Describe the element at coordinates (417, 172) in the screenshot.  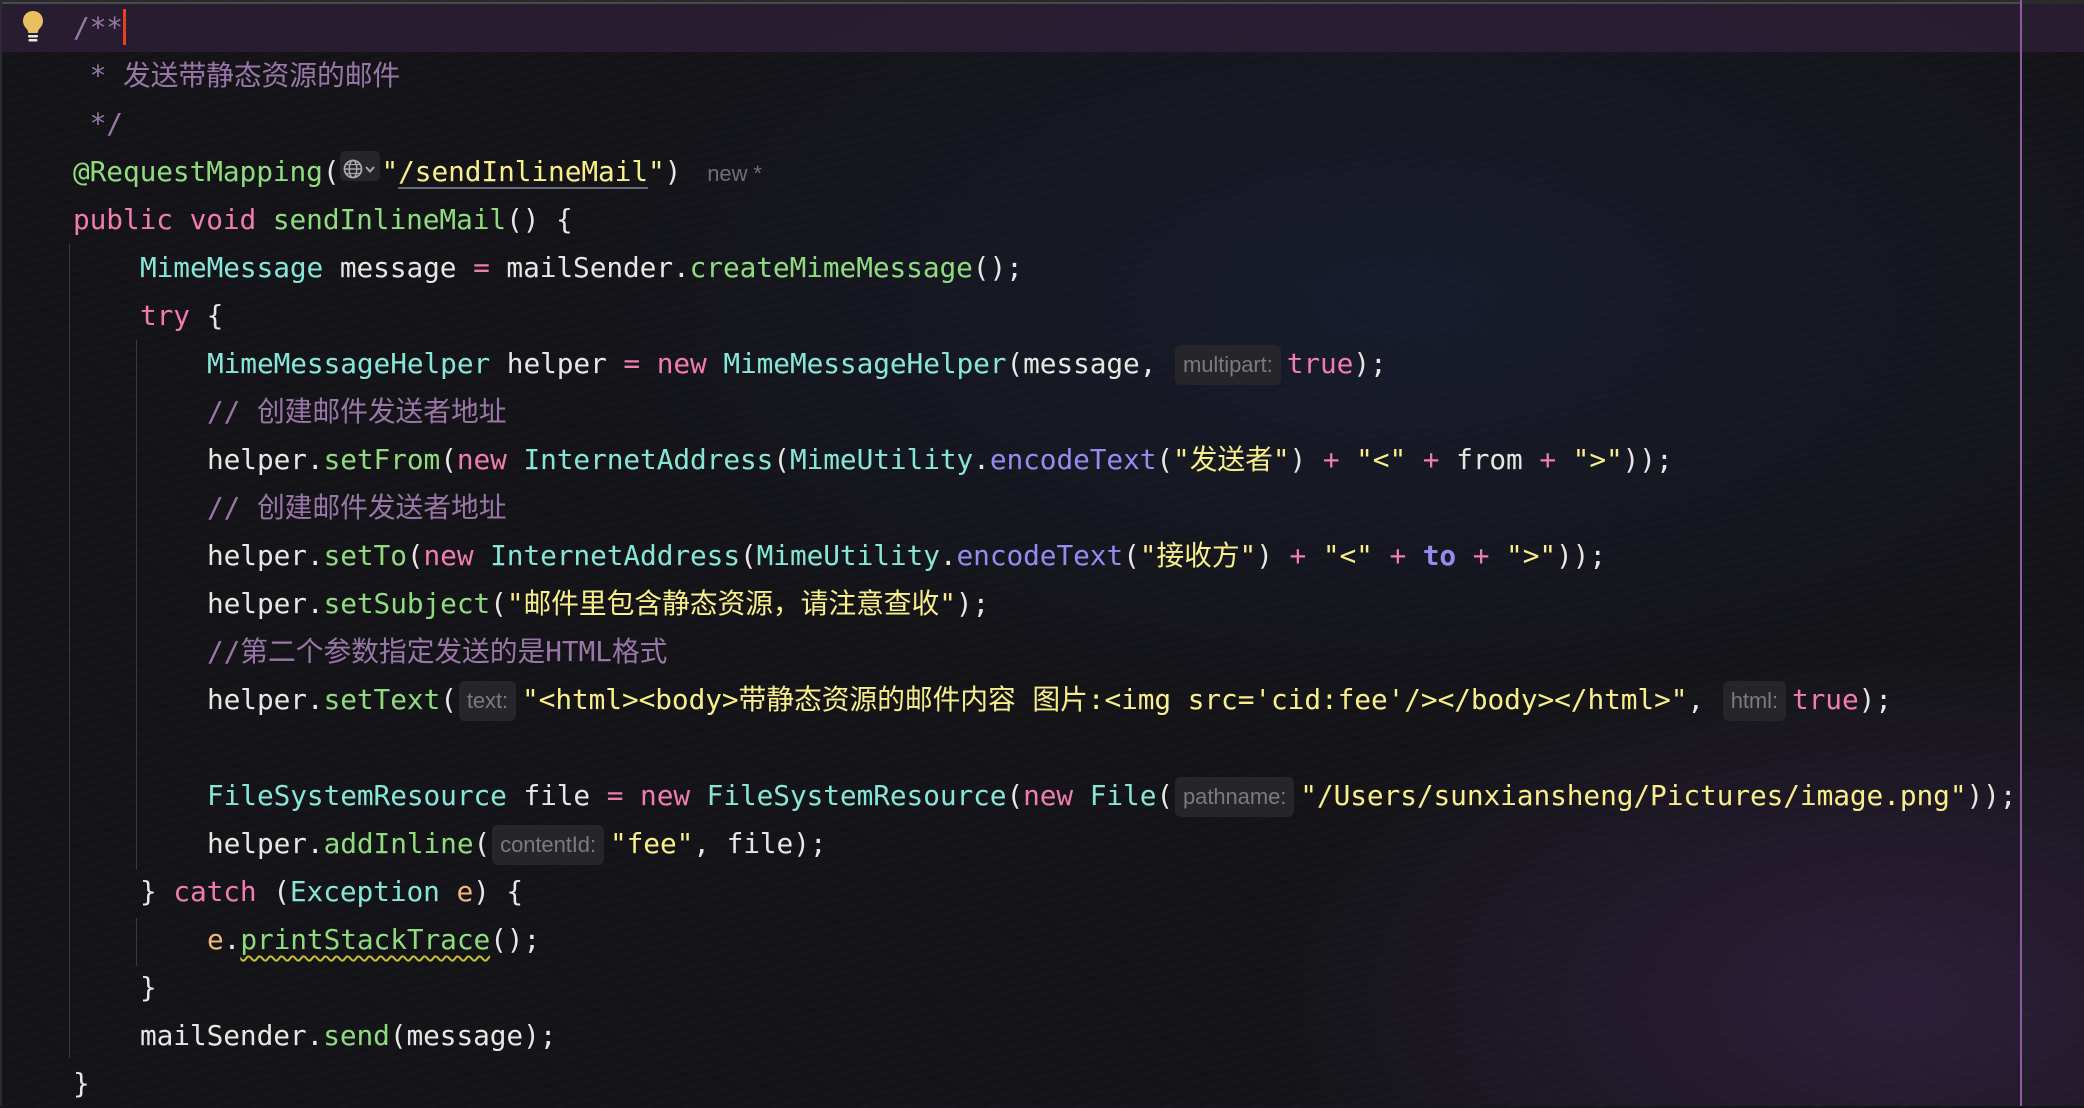
I see `code-line: @RequestMapping("/sendInlineMail") new *` at that location.